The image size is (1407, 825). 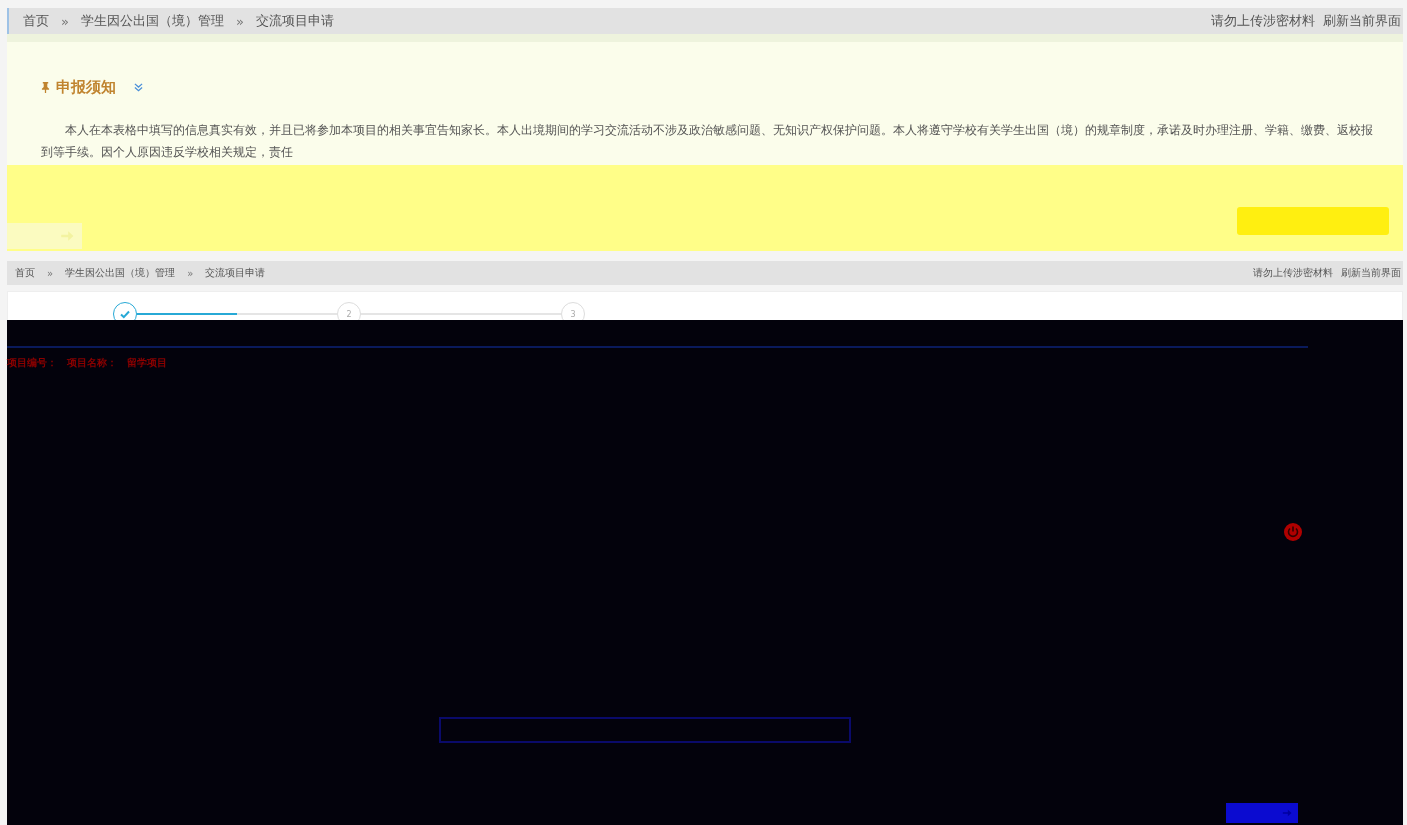 I want to click on confirm-button, so click(x=1313, y=221).